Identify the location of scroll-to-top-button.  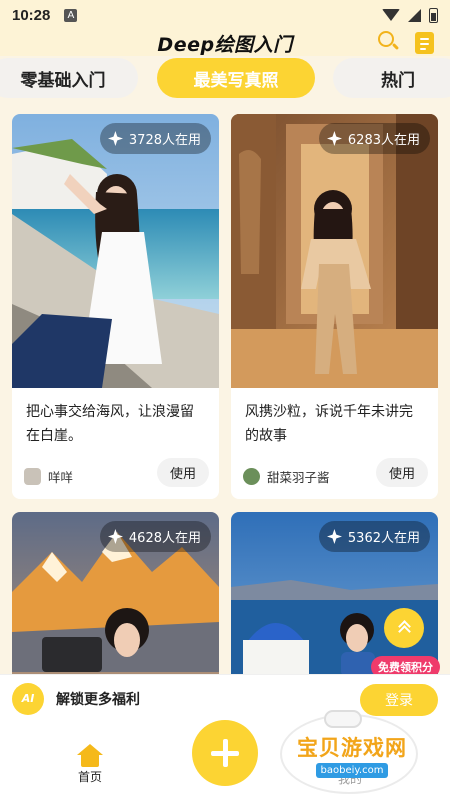
(404, 628).